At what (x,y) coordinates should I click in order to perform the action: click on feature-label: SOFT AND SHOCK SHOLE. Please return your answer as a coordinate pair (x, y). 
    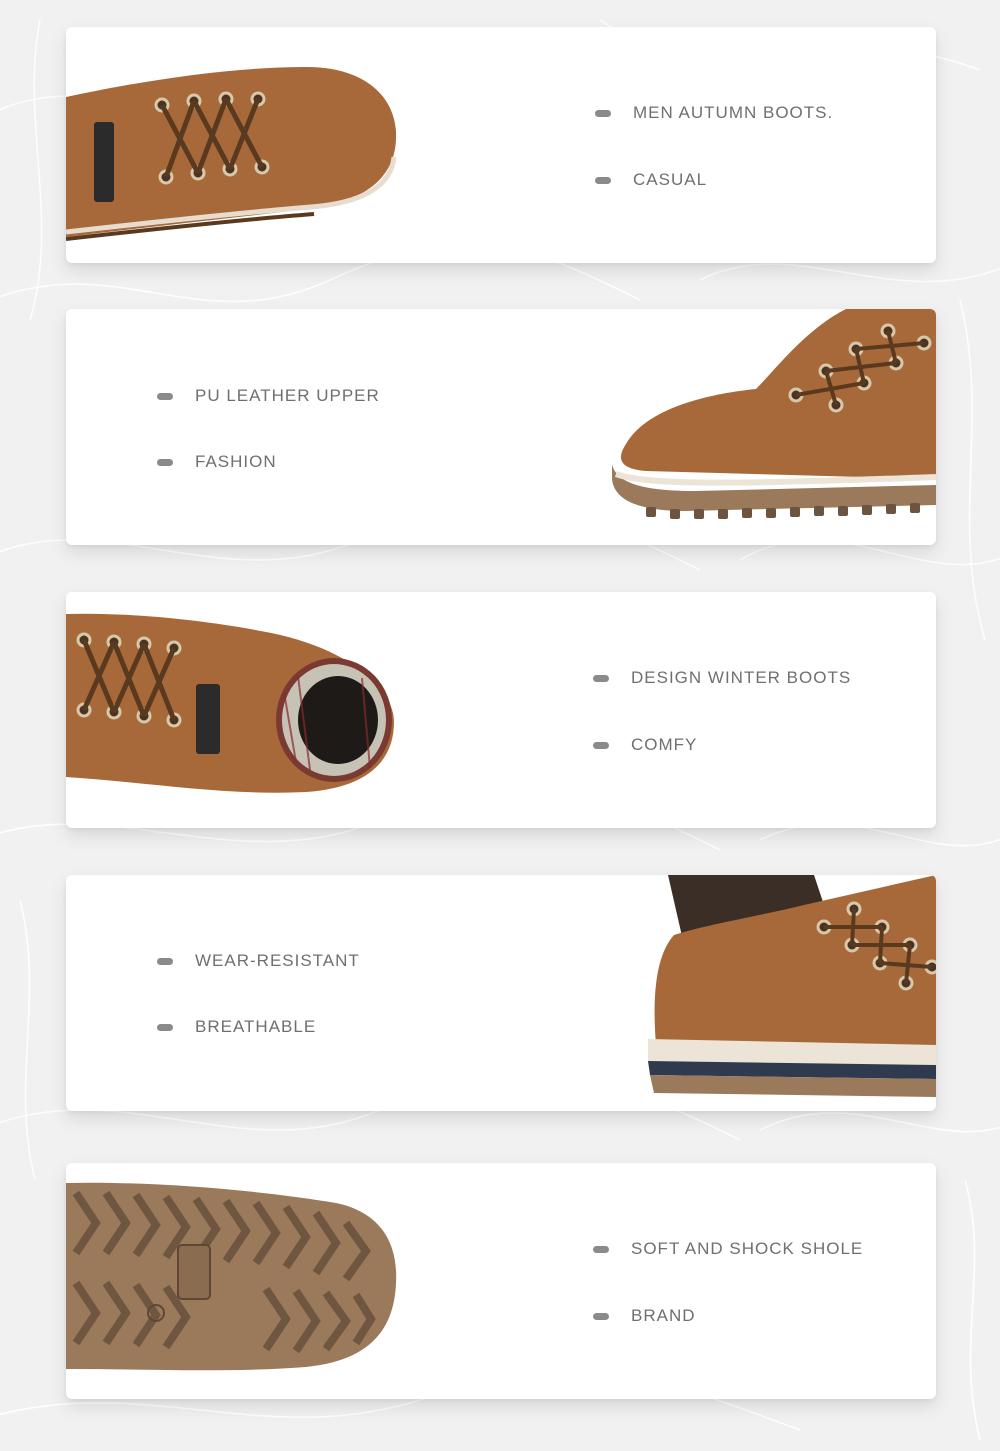
    Looking at the image, I should click on (747, 1248).